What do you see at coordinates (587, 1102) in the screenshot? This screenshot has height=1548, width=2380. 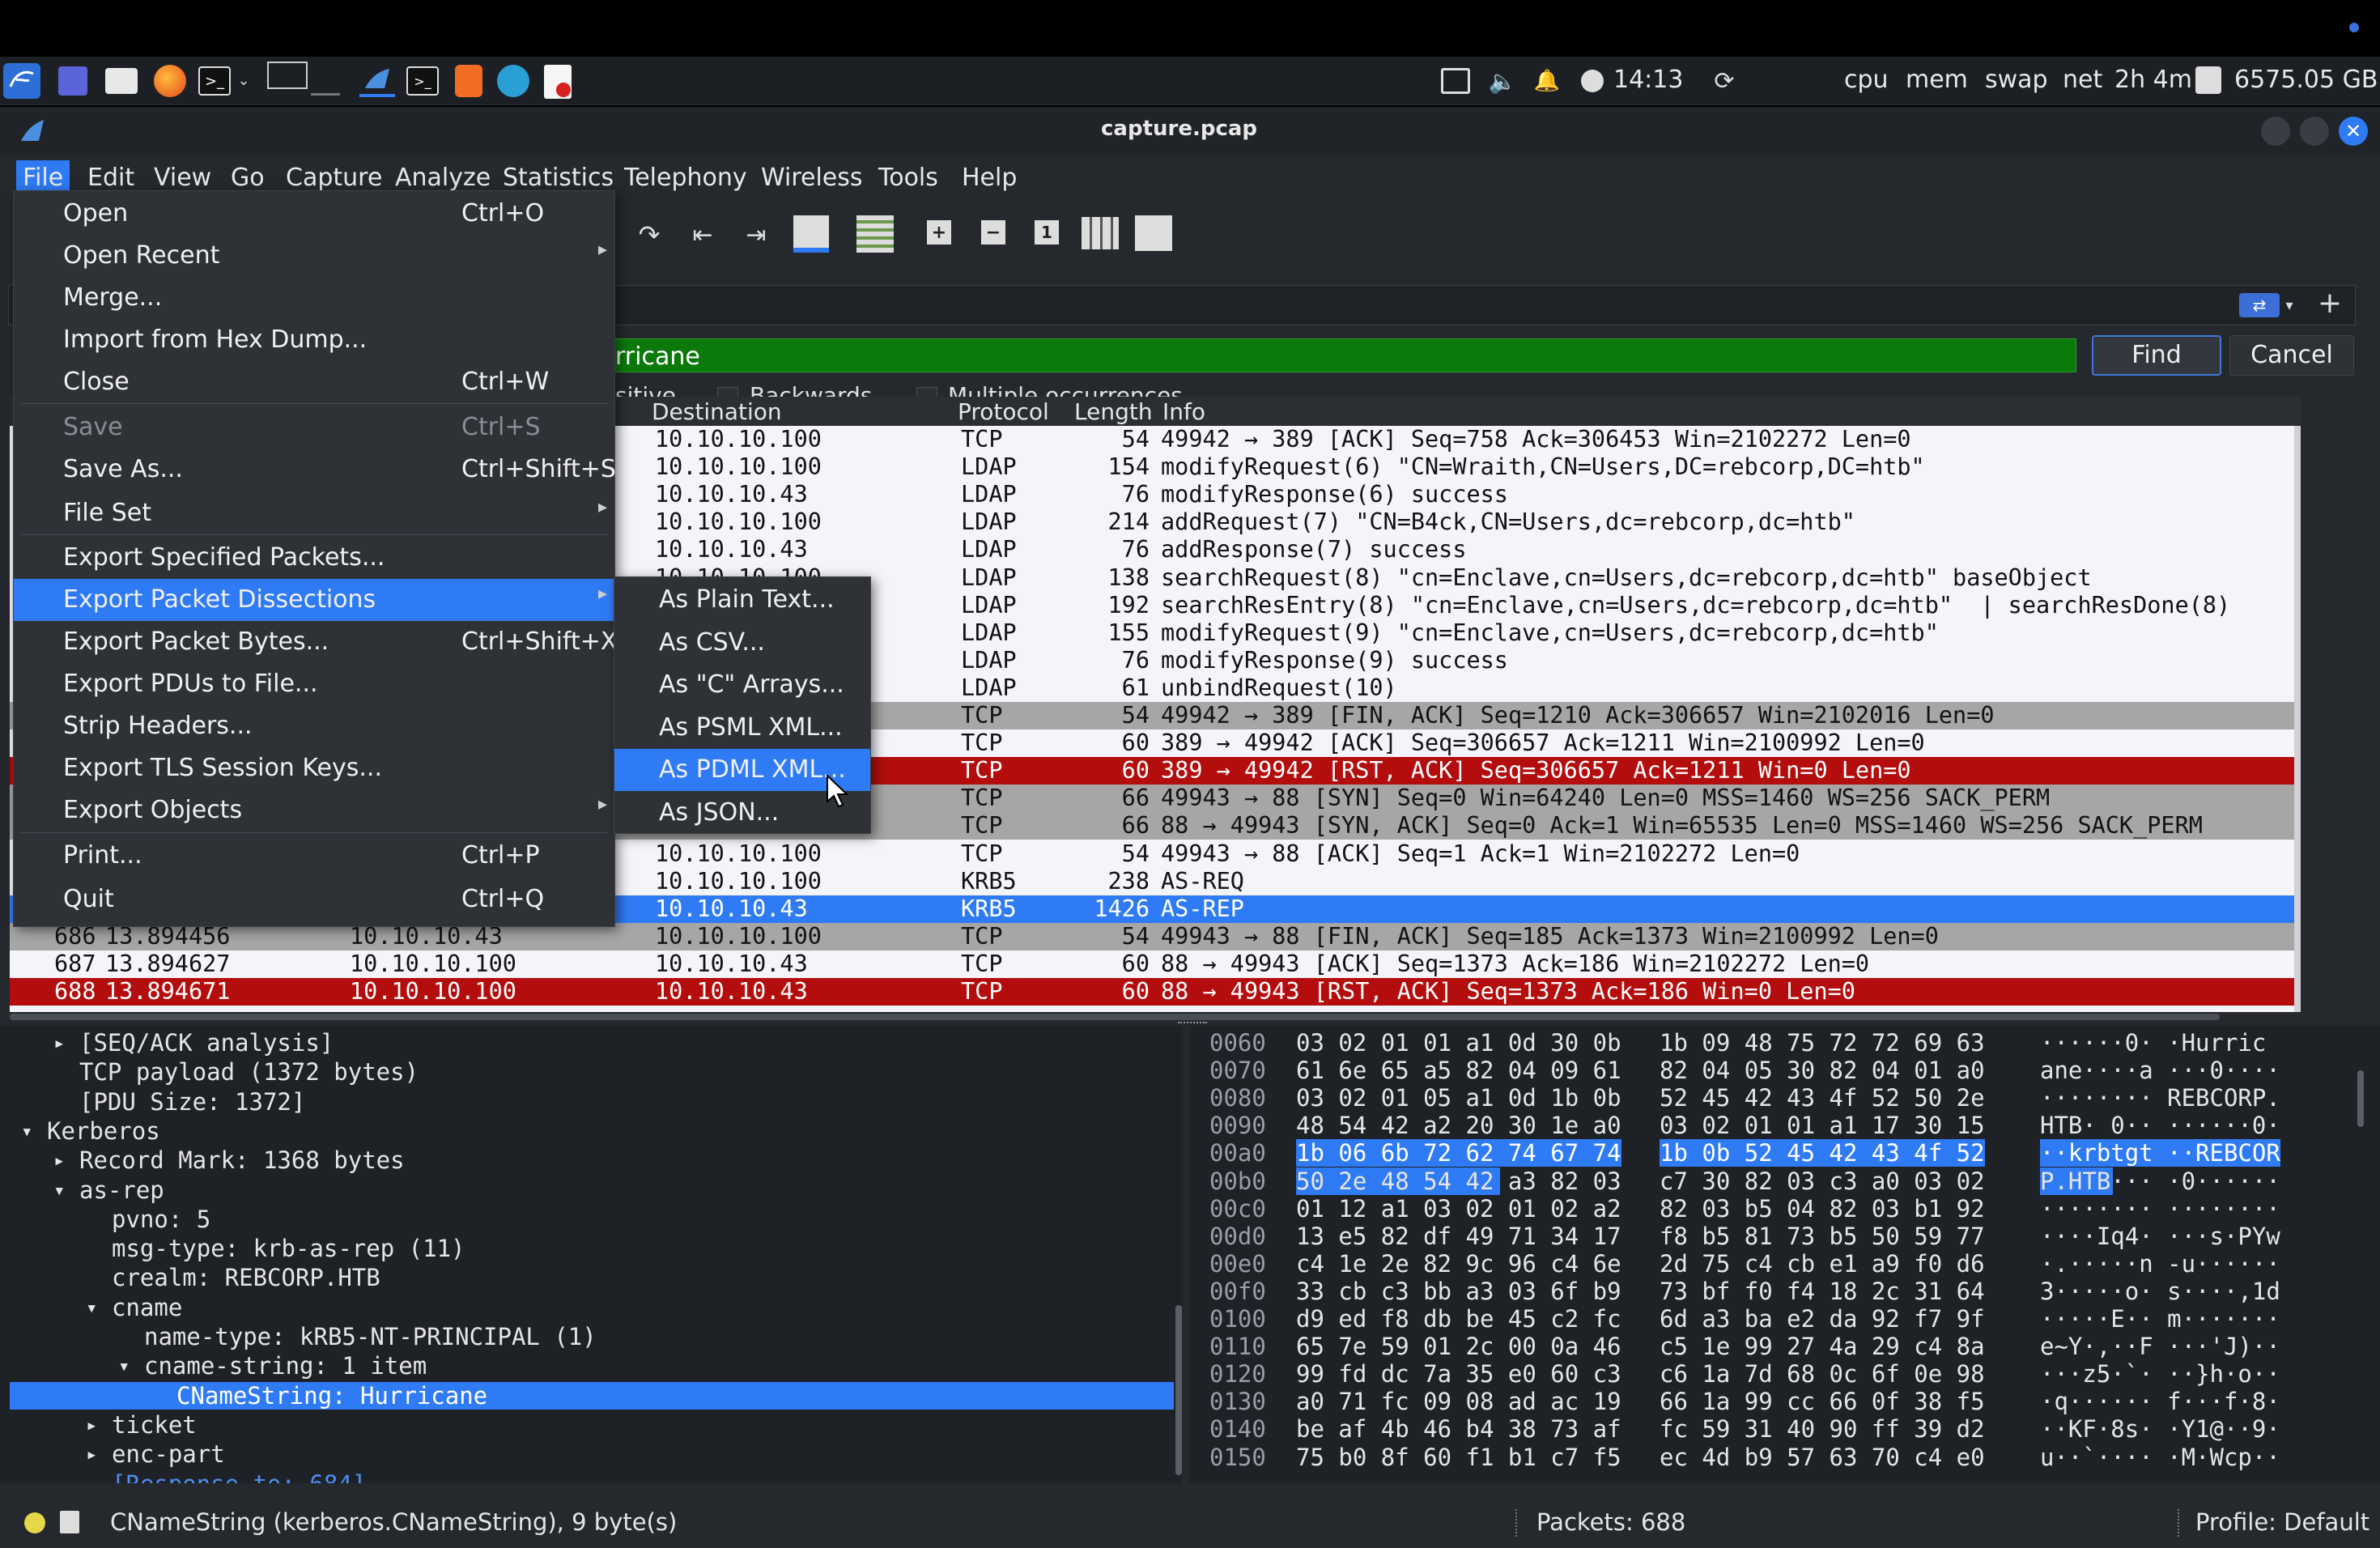 I see `detail-tree-item: [PDU Size: 1372]` at bounding box center [587, 1102].